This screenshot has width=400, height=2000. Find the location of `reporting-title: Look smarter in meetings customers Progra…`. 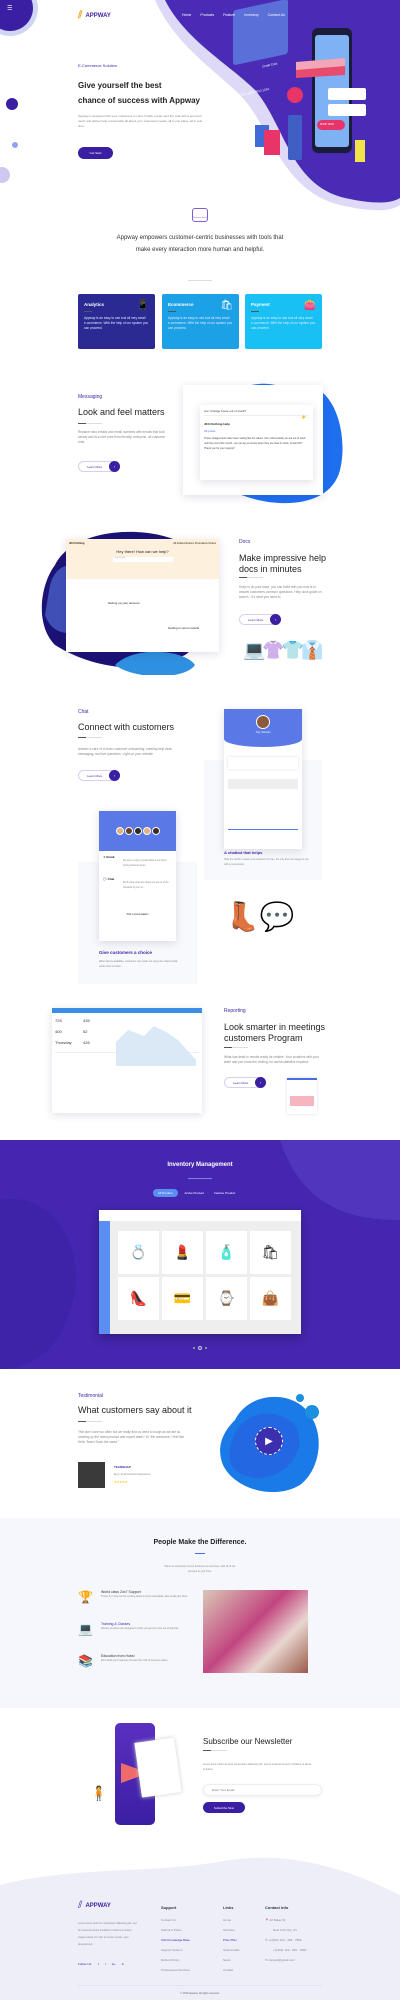

reporting-title: Look smarter in meetings customers Progra… is located at coordinates (275, 1032).